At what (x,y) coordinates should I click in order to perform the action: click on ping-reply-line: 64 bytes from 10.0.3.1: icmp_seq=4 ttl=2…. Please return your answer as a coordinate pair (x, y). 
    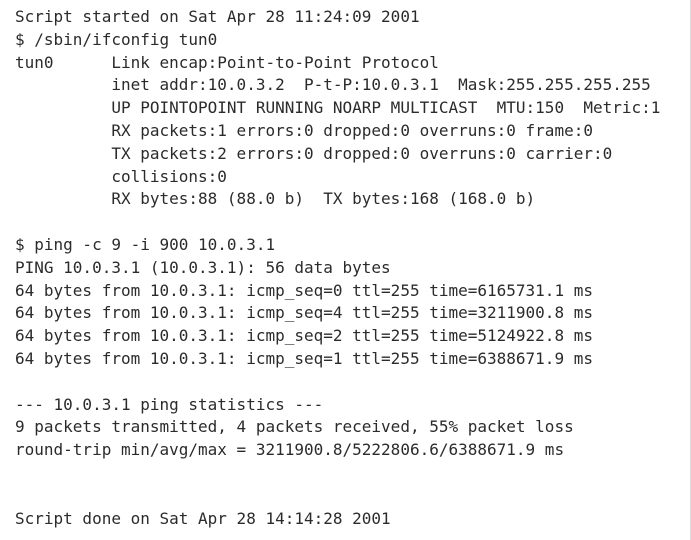
    Looking at the image, I should click on (304, 313).